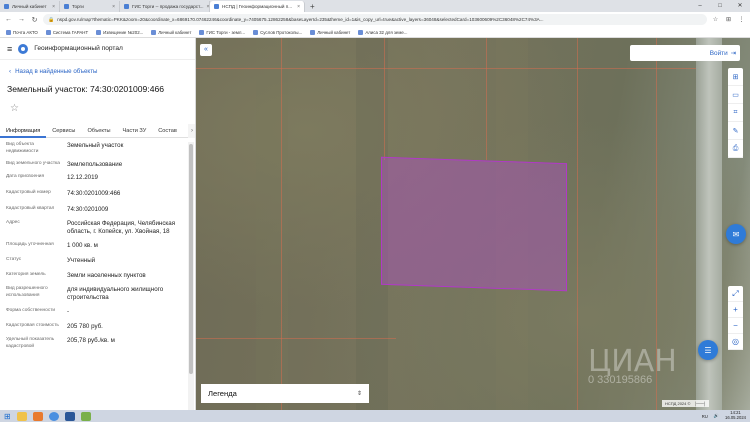 The width and height of the screenshot is (750, 422). I want to click on expand-chevron-icon: ⇕, so click(359, 393).